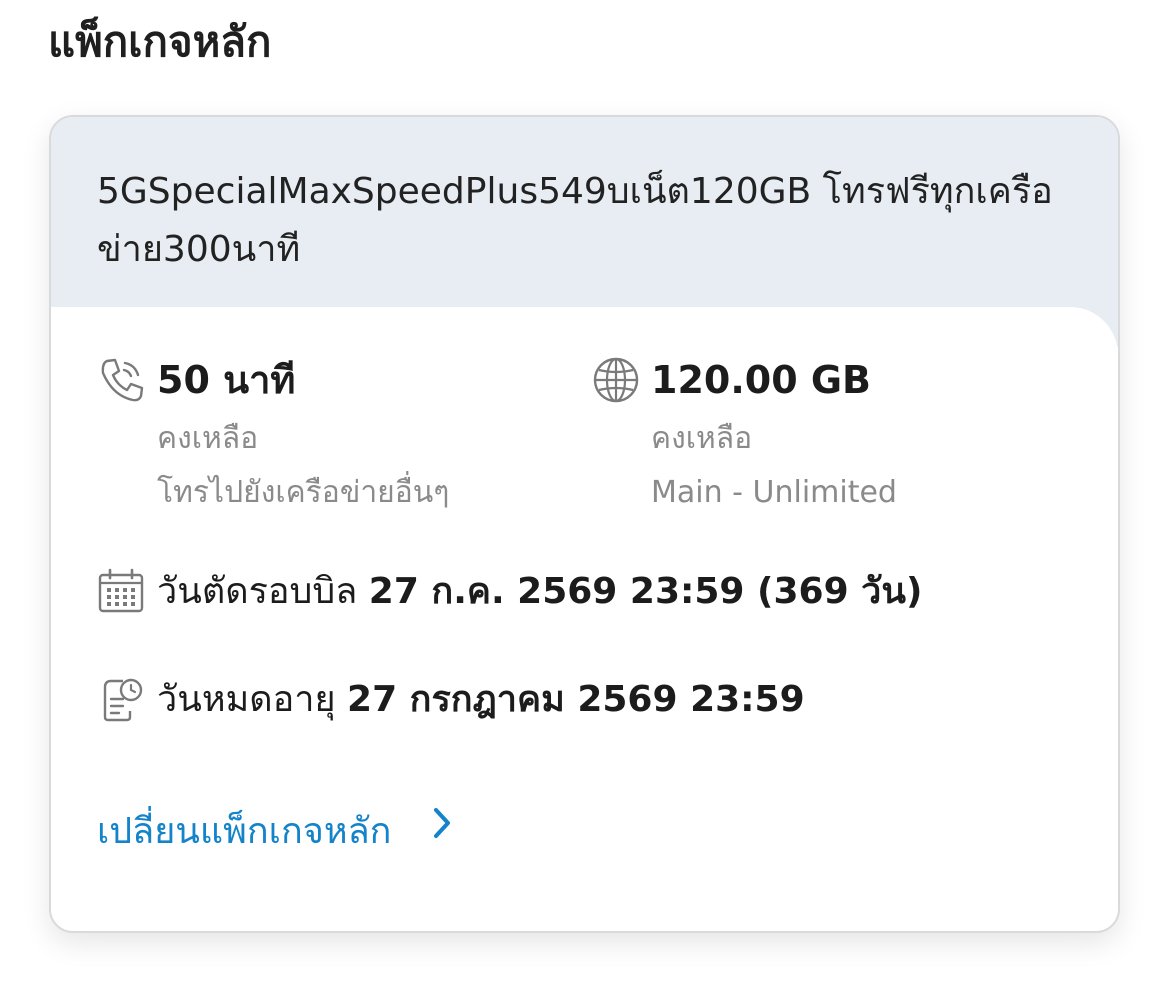 This screenshot has height=990, width=1170. I want to click on expiry-label: วันหมดอายุ, so click(246, 699).